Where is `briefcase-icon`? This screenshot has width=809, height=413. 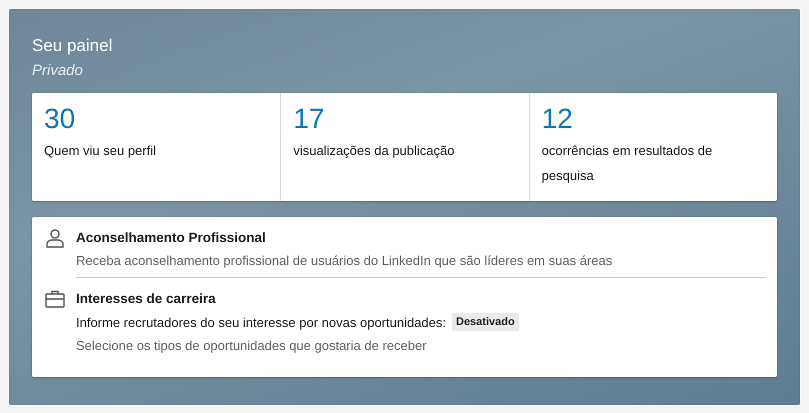
briefcase-icon is located at coordinates (55, 299).